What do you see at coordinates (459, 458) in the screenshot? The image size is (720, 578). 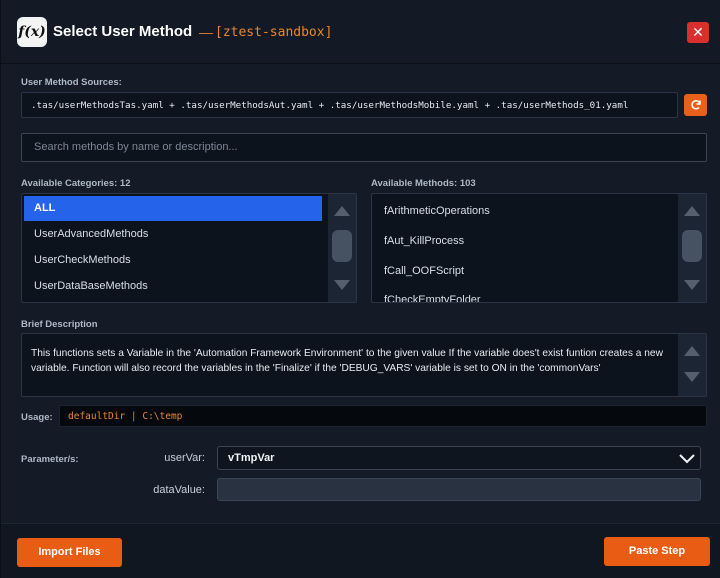 I see `user-var-select: vTmpVar` at bounding box center [459, 458].